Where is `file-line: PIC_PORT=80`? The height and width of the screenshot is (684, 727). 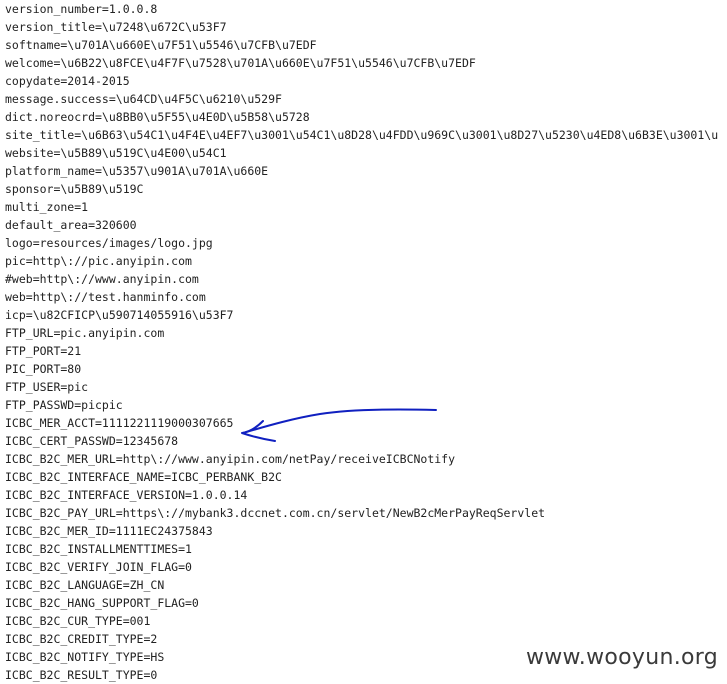
file-line: PIC_PORT=80 is located at coordinates (43, 369).